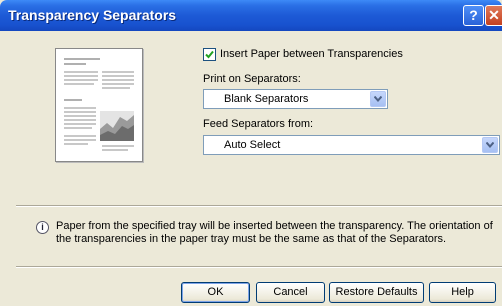 This screenshot has height=306, width=502. I want to click on feed-from-select: Auto Select, so click(351, 145).